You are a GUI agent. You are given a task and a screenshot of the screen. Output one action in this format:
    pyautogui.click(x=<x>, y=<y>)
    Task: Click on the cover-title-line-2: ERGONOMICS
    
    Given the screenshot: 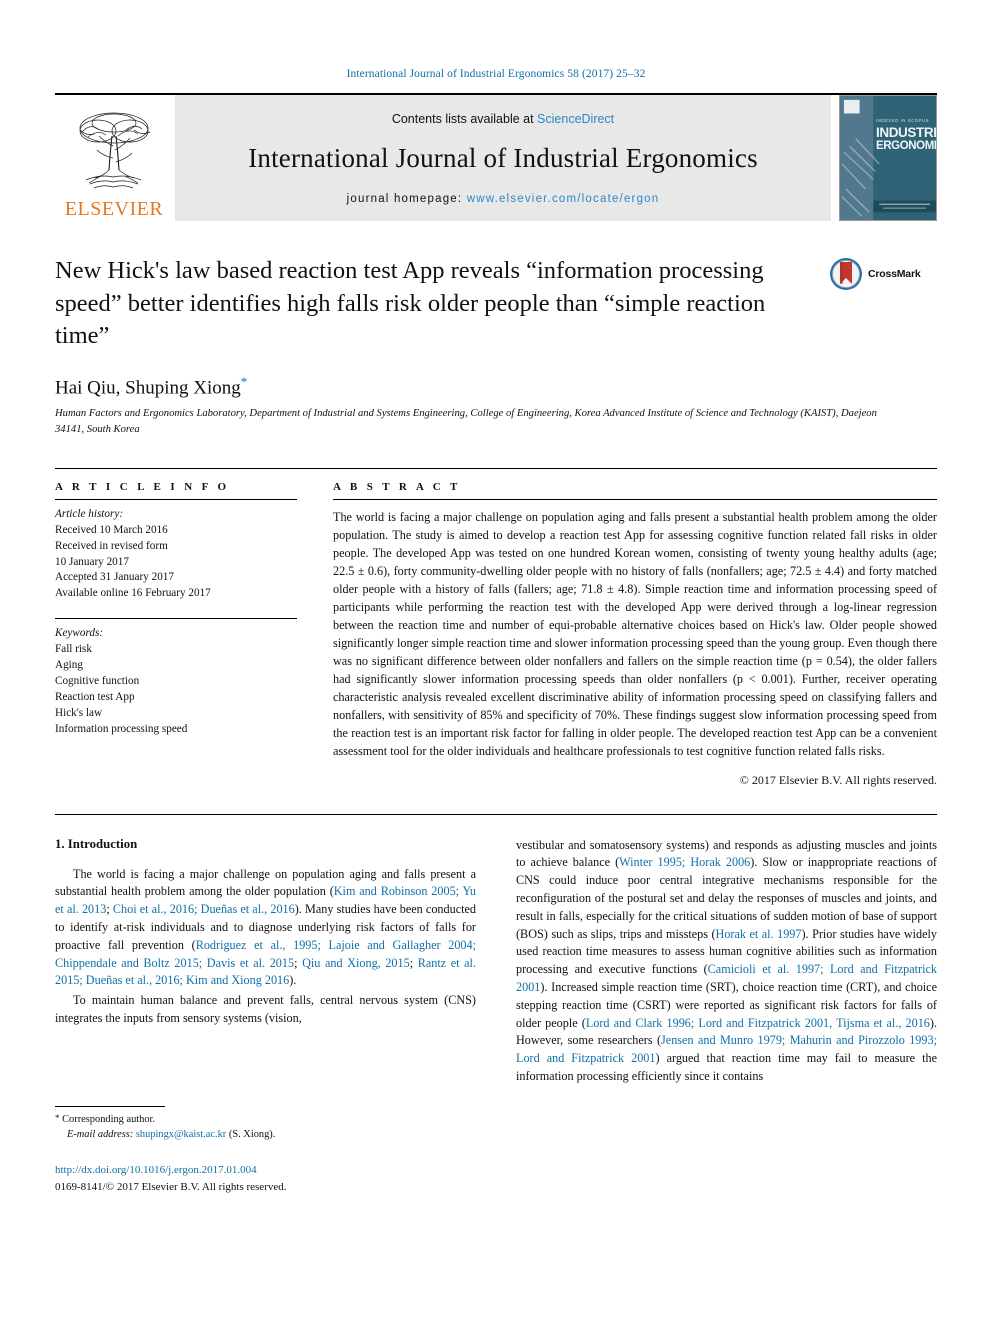 What is the action you would take?
    pyautogui.click(x=906, y=146)
    